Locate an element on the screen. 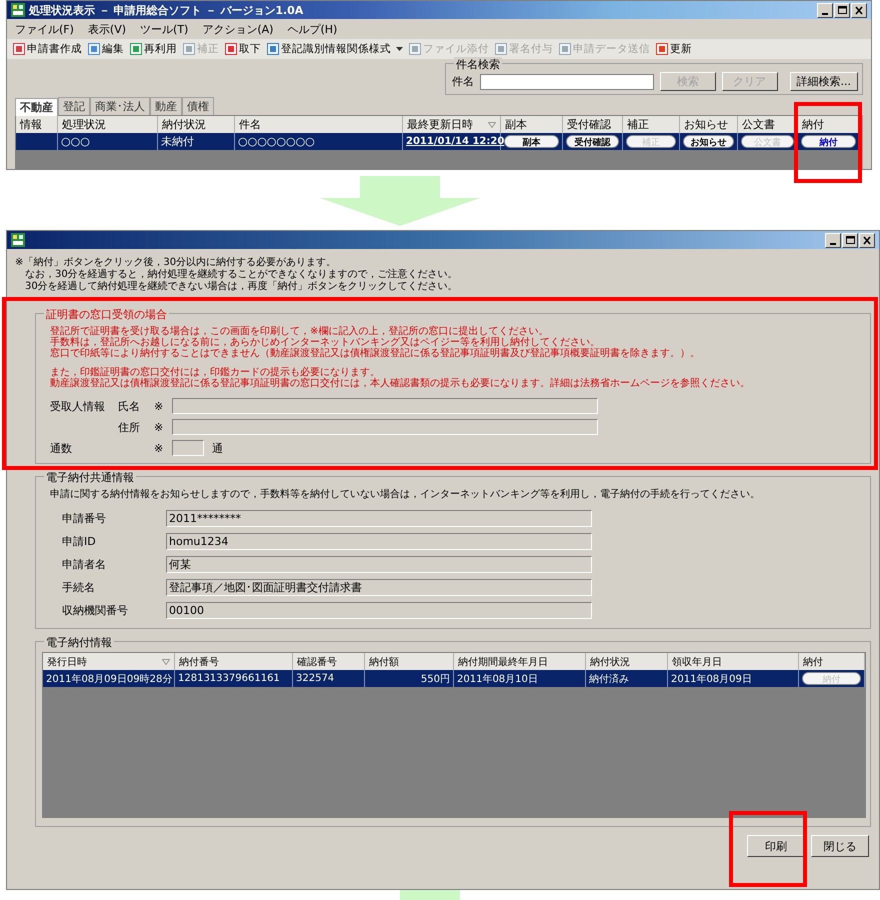 The height and width of the screenshot is (900, 880). readonly-field: 何某 is located at coordinates (379, 564).